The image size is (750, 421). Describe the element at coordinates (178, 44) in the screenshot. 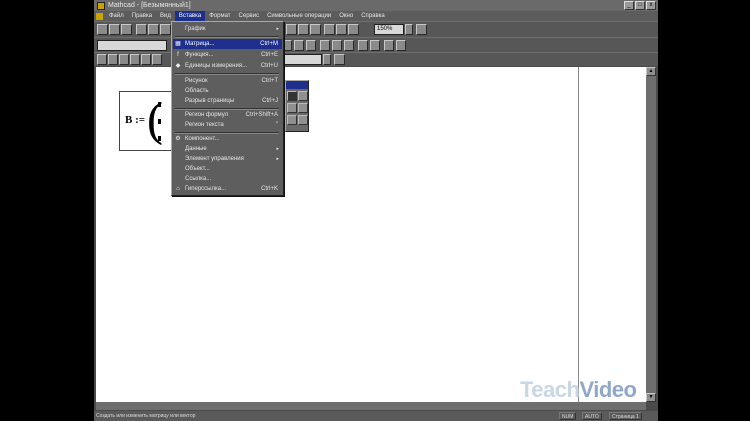

I see `matrix-icon: ▦` at that location.